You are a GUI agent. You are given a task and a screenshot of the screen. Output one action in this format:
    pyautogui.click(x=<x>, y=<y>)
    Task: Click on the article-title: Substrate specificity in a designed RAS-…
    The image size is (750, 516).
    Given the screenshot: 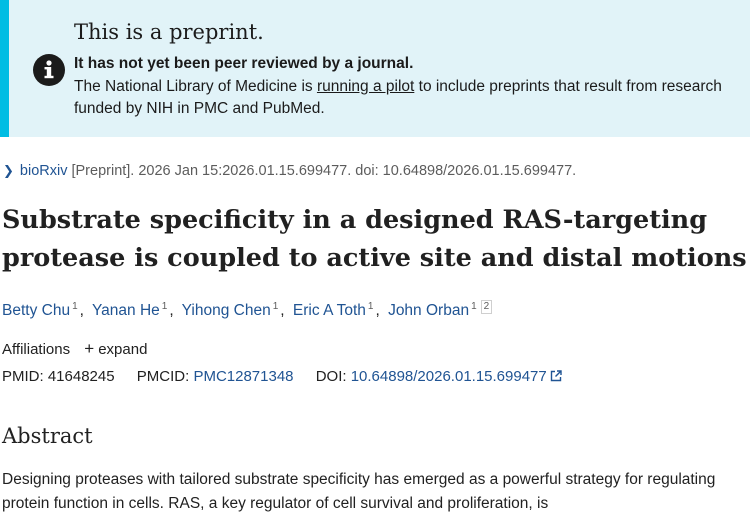 What is the action you would take?
    pyautogui.click(x=374, y=239)
    